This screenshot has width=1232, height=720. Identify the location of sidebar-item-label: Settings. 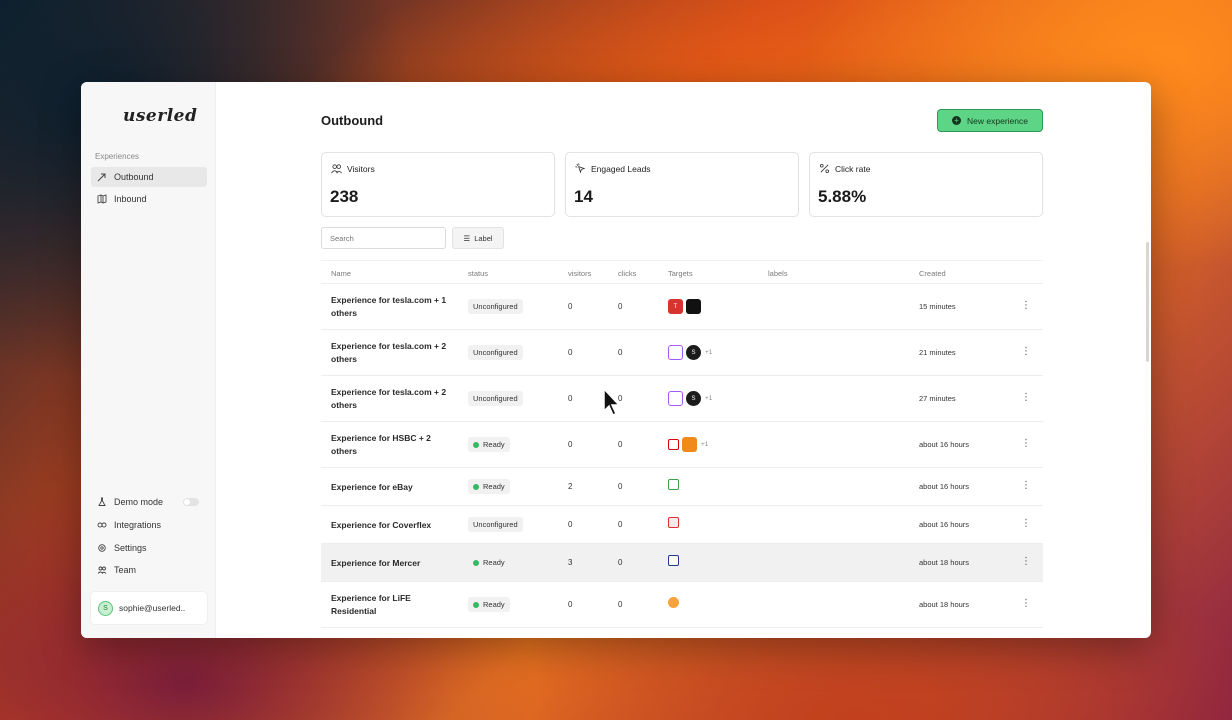
(130, 548).